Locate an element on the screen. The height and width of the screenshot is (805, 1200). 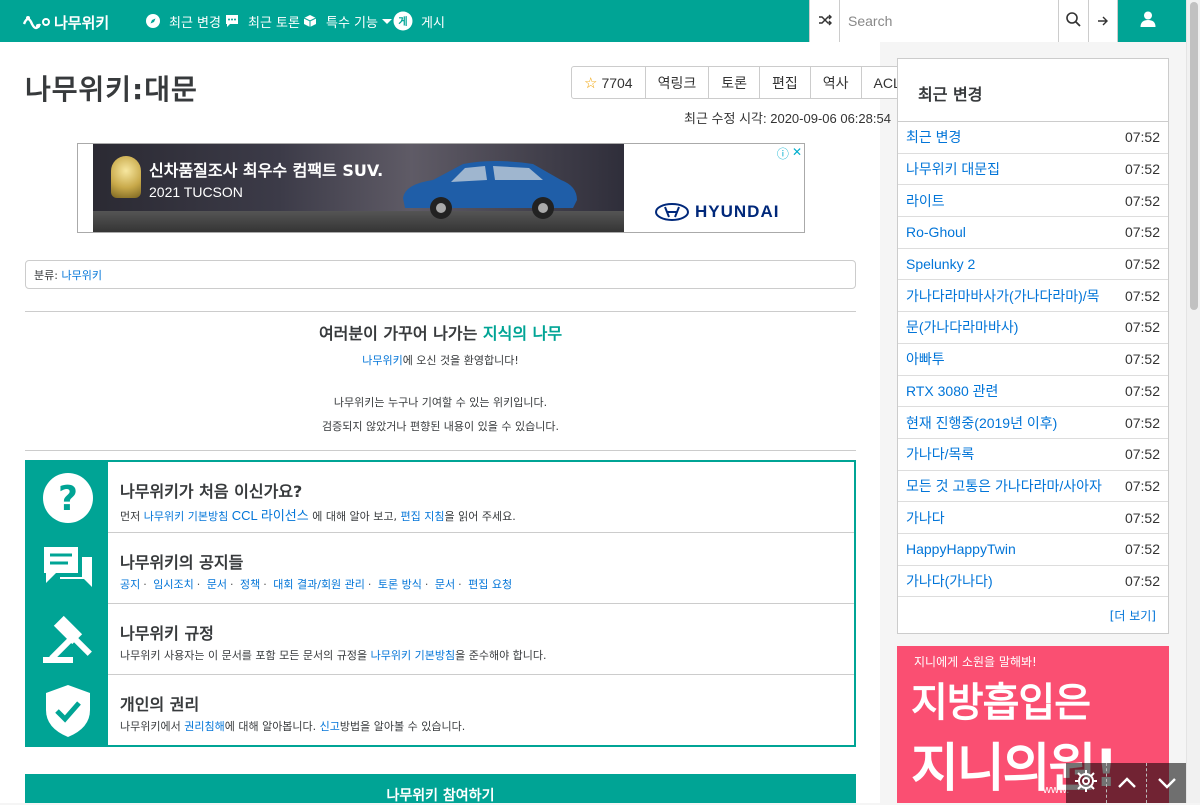
nav-special-functions: 특수 기능 is located at coordinates (347, 21).